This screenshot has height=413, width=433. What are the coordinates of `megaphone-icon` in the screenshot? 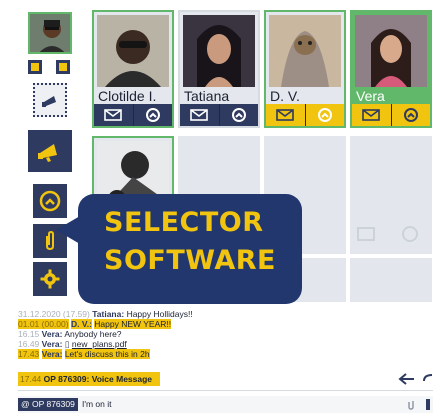 It's located at (47, 153).